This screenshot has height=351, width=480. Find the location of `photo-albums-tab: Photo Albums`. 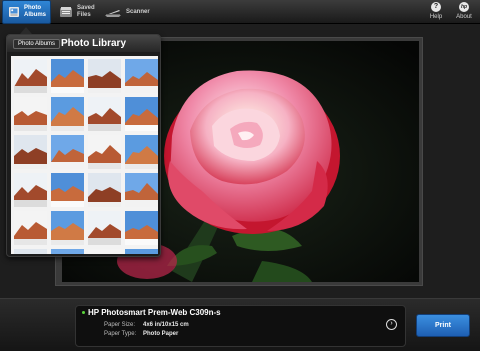

photo-albums-tab: Photo Albums is located at coordinates (26, 12).